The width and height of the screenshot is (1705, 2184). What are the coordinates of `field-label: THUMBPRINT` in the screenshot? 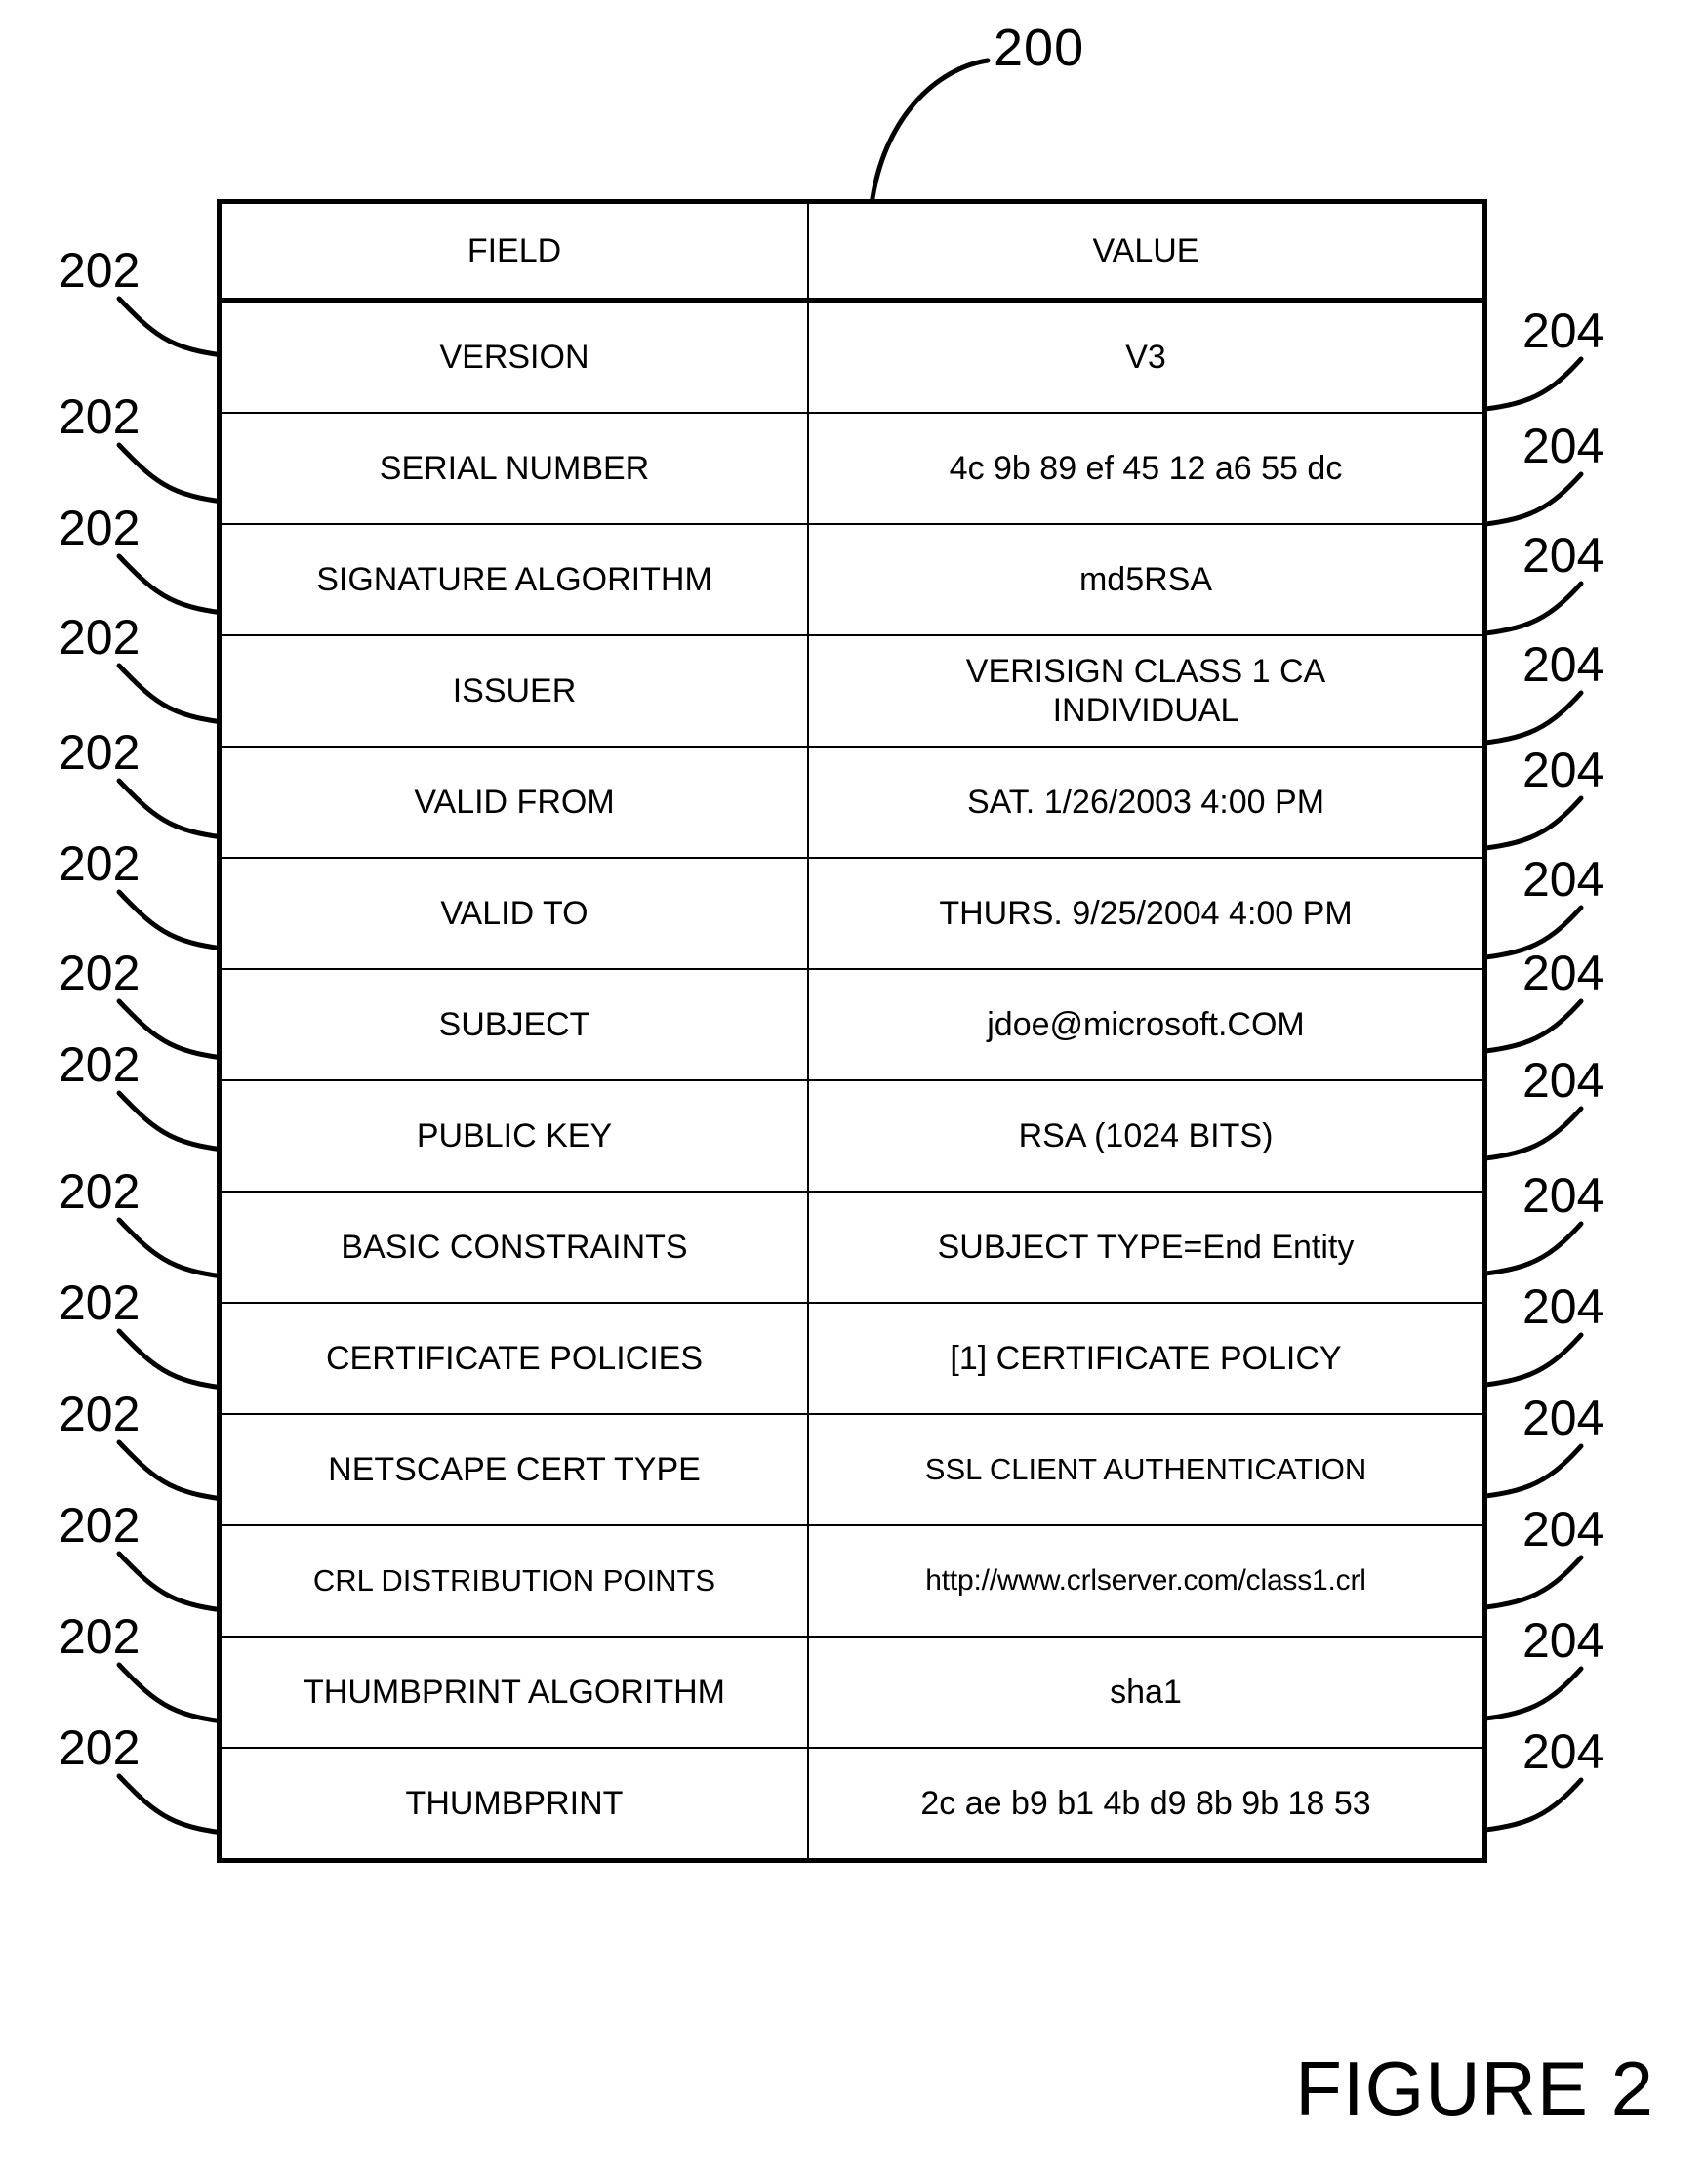 It's located at (514, 1803).